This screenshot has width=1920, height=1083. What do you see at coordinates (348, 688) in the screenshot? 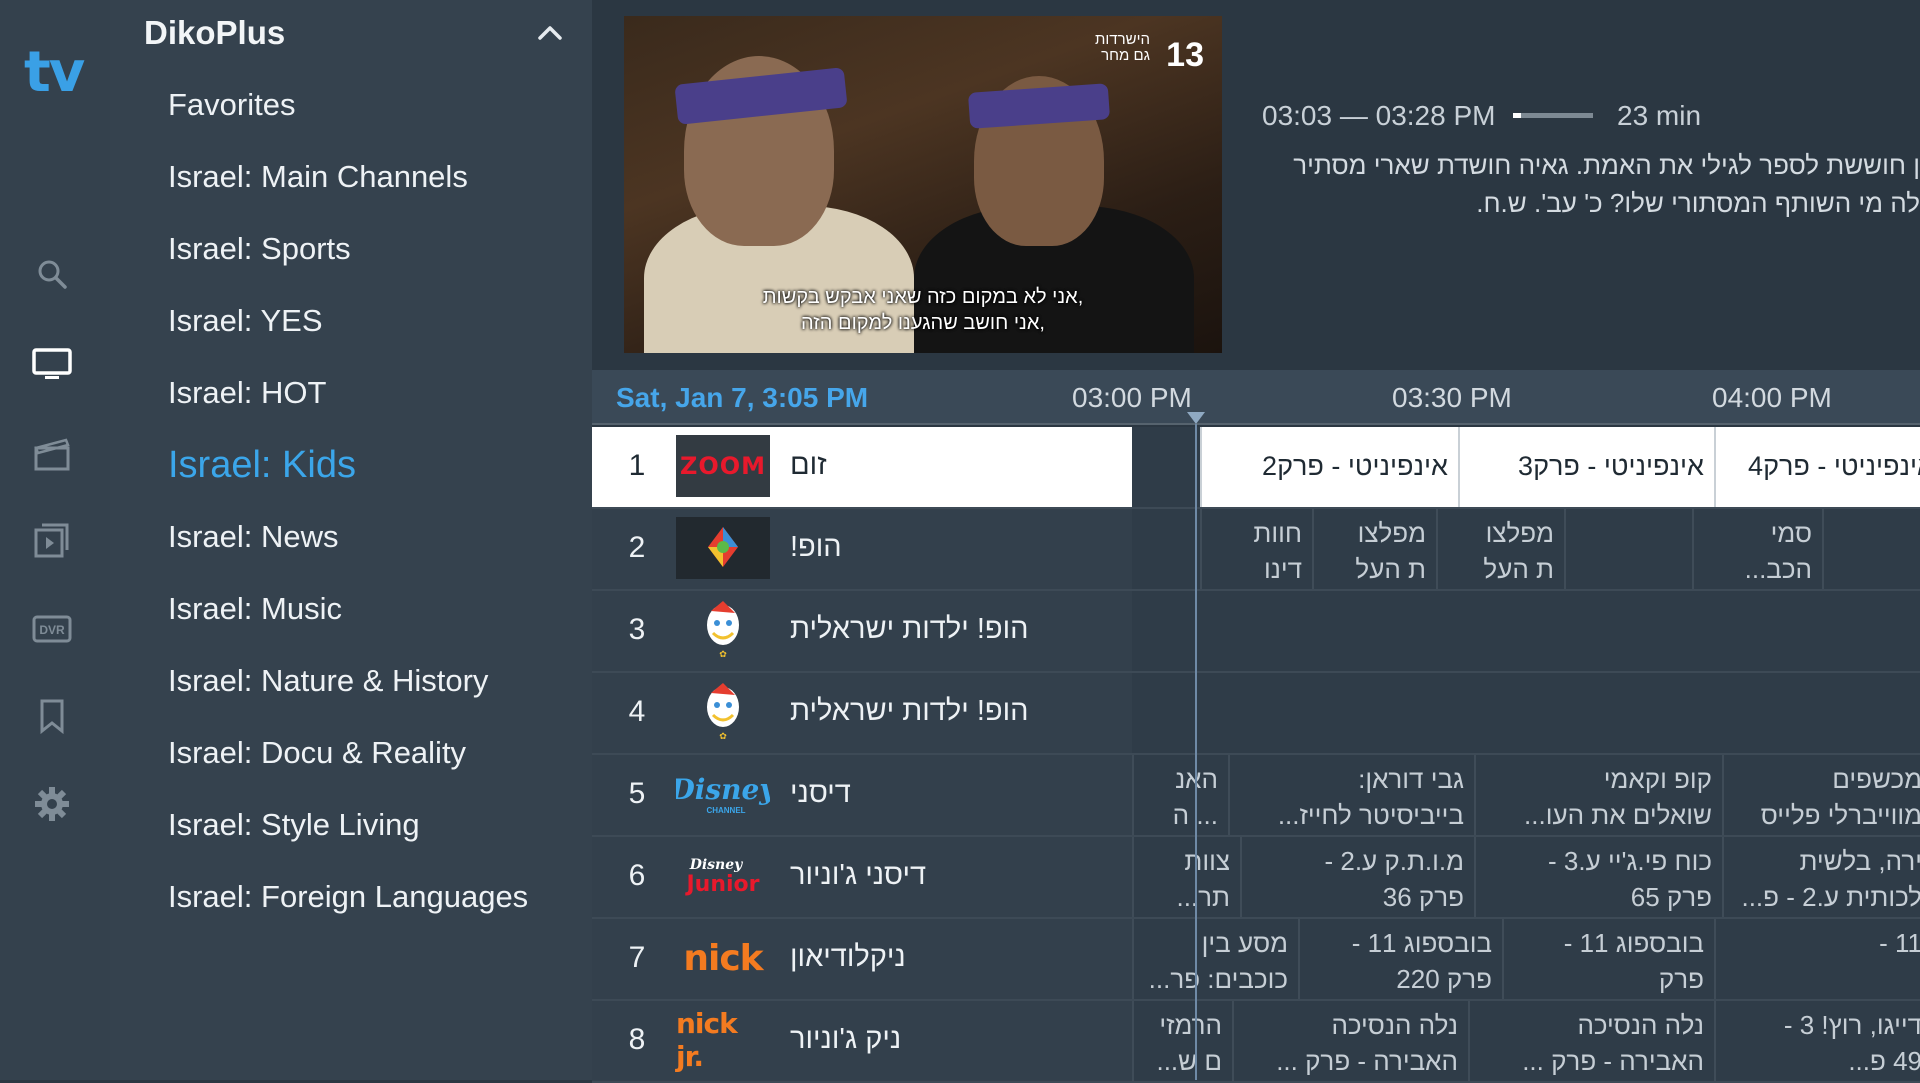
I see `category-item-nature-history: Israel: Nature & History` at bounding box center [348, 688].